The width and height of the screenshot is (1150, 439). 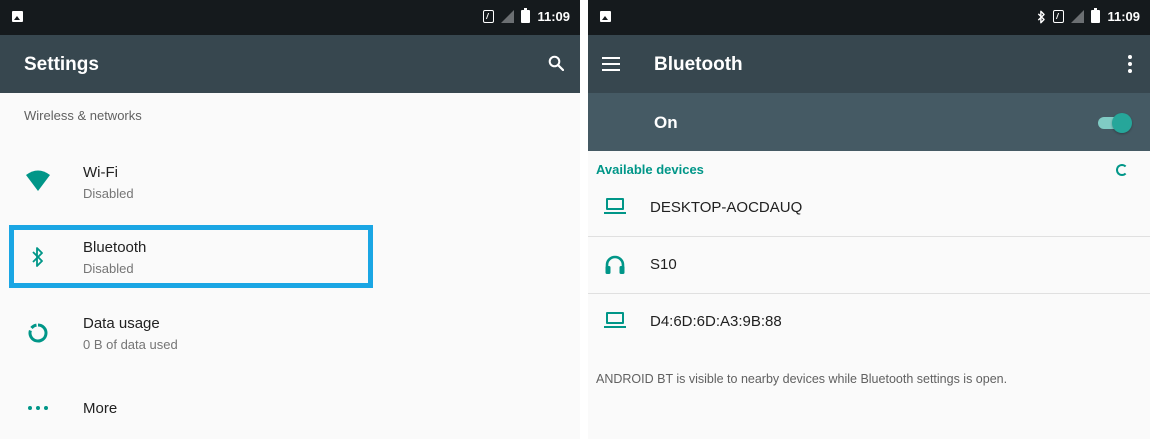 What do you see at coordinates (100, 408) in the screenshot?
I see `item-label: More` at bounding box center [100, 408].